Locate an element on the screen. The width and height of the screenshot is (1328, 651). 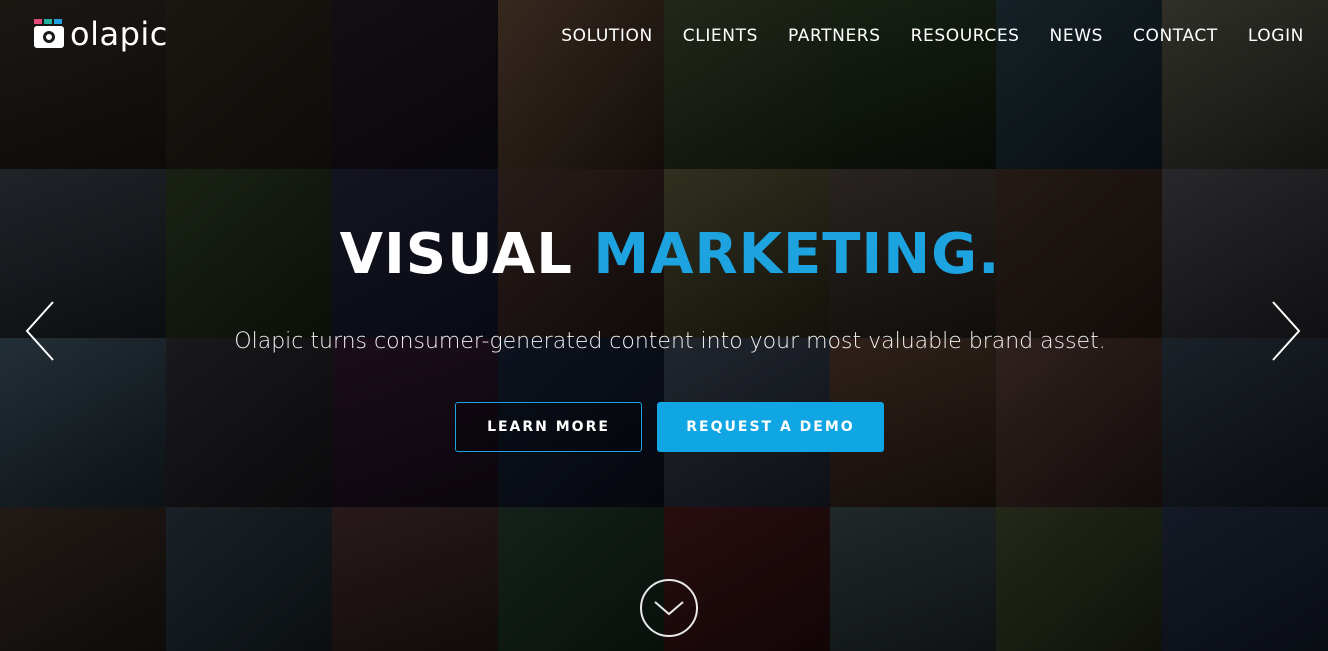
learn-more-button: LEARN MORE is located at coordinates (548, 427).